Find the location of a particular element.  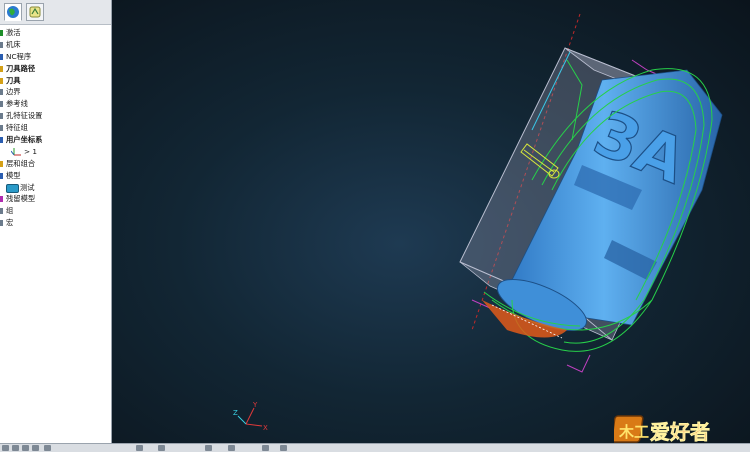

toolpath-tab is located at coordinates (35, 12).